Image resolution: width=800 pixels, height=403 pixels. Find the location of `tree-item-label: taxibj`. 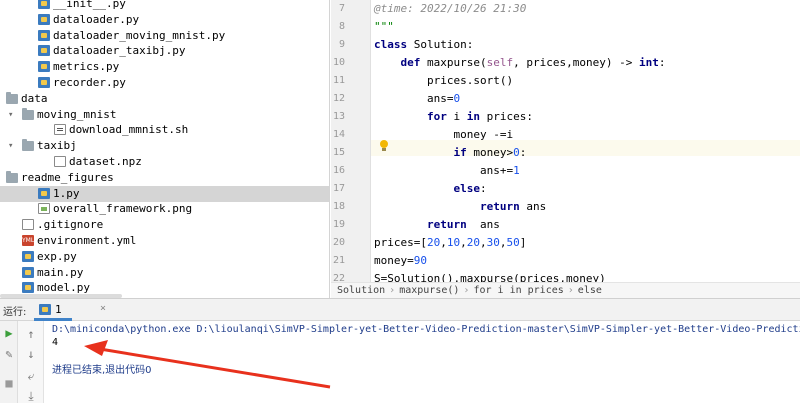

tree-item-label: taxibj is located at coordinates (57, 145).